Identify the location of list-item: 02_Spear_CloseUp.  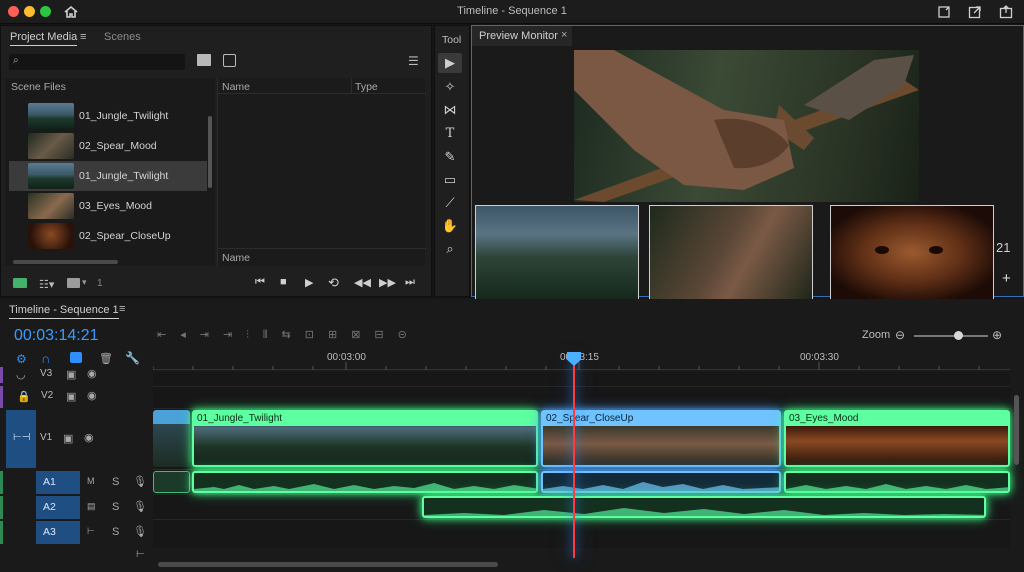
(108, 236).